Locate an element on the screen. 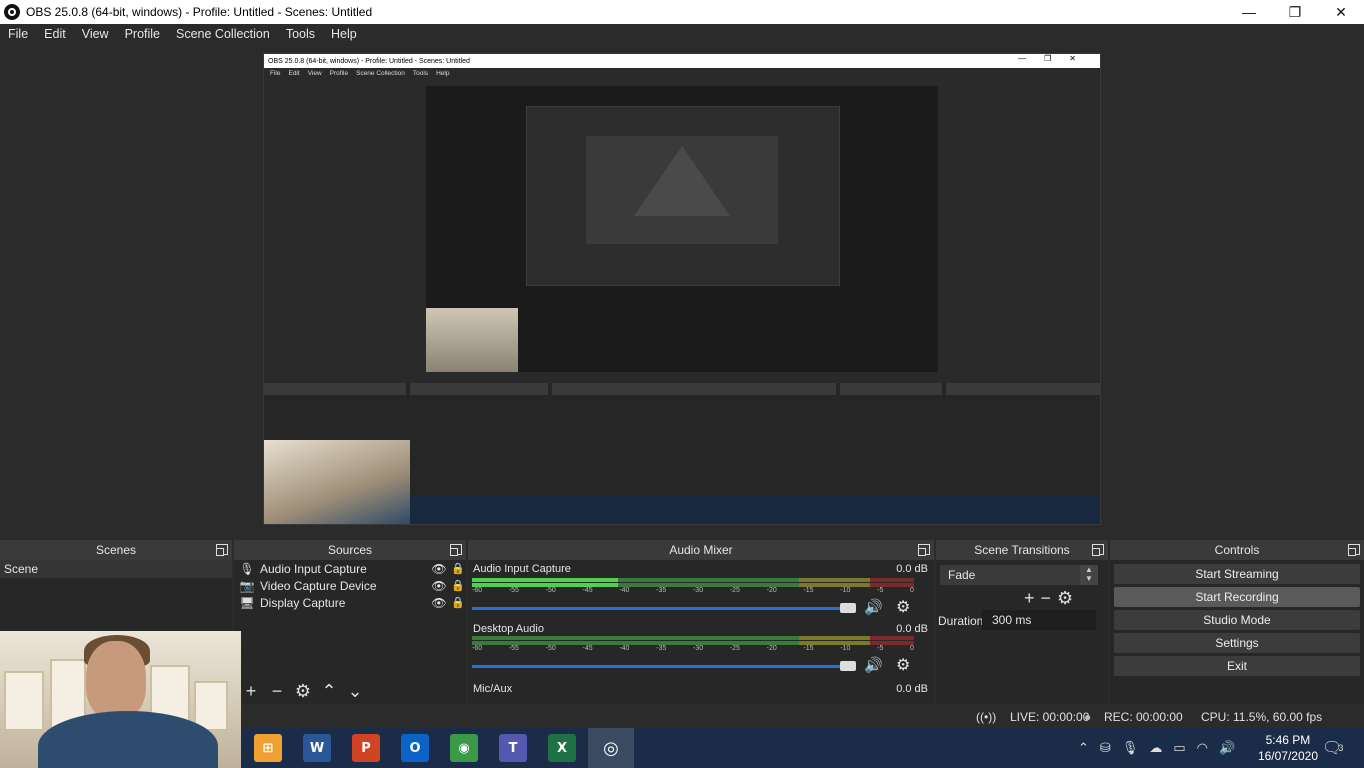 This screenshot has height=768, width=1364. microphone-icon: 🎙 is located at coordinates (1130, 748).